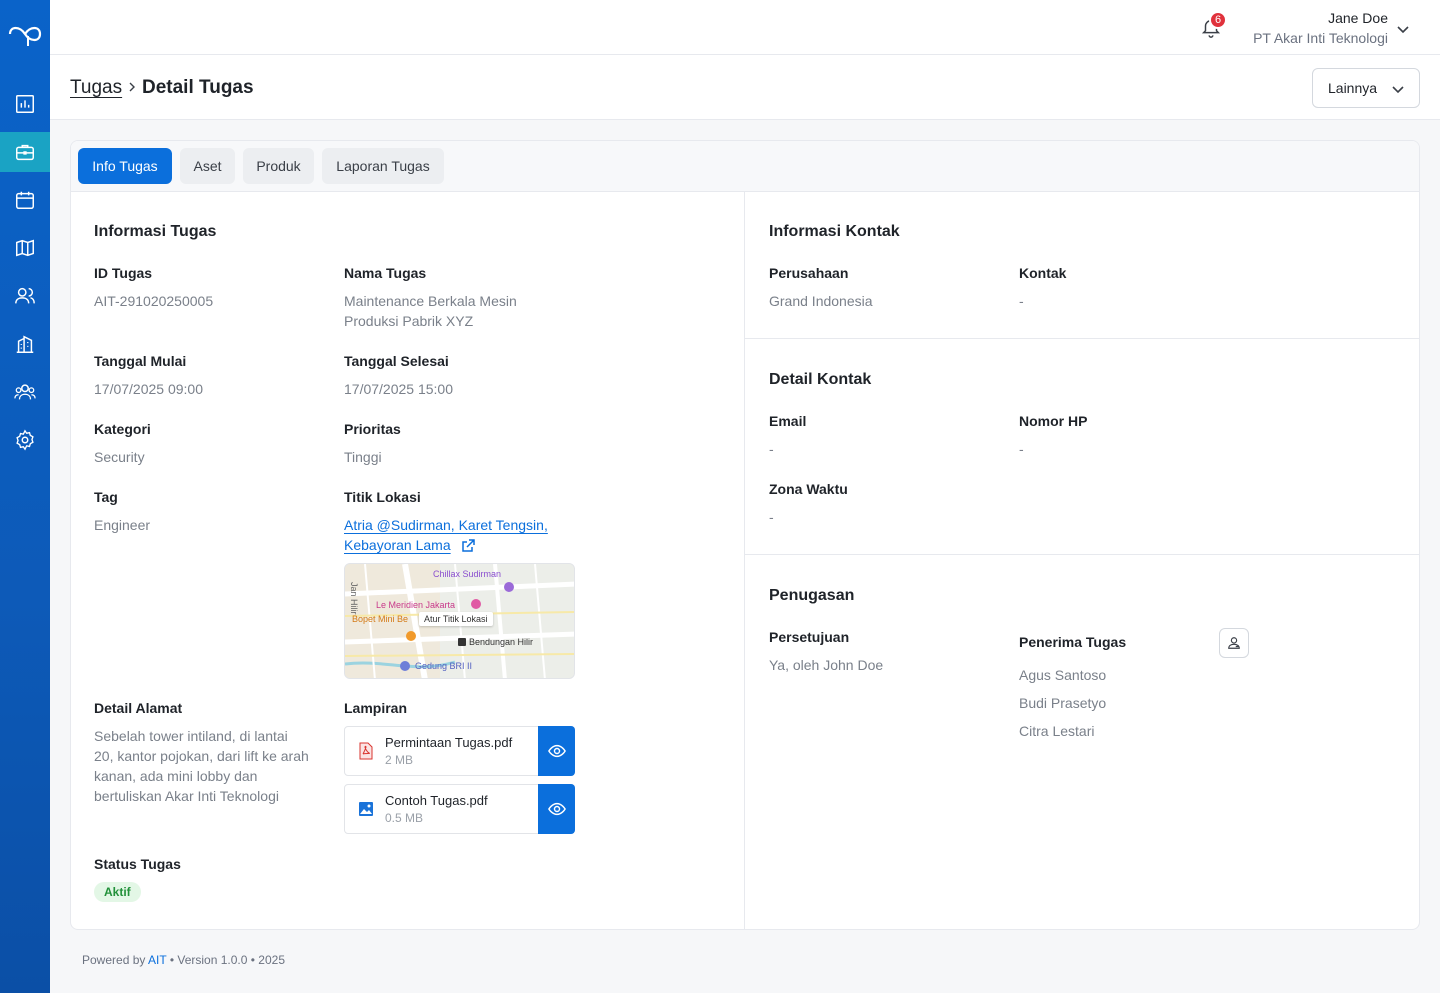  What do you see at coordinates (745, 166) in the screenshot?
I see `tab-bar: Info Tugas Aset Produk Laporan Tugas` at bounding box center [745, 166].